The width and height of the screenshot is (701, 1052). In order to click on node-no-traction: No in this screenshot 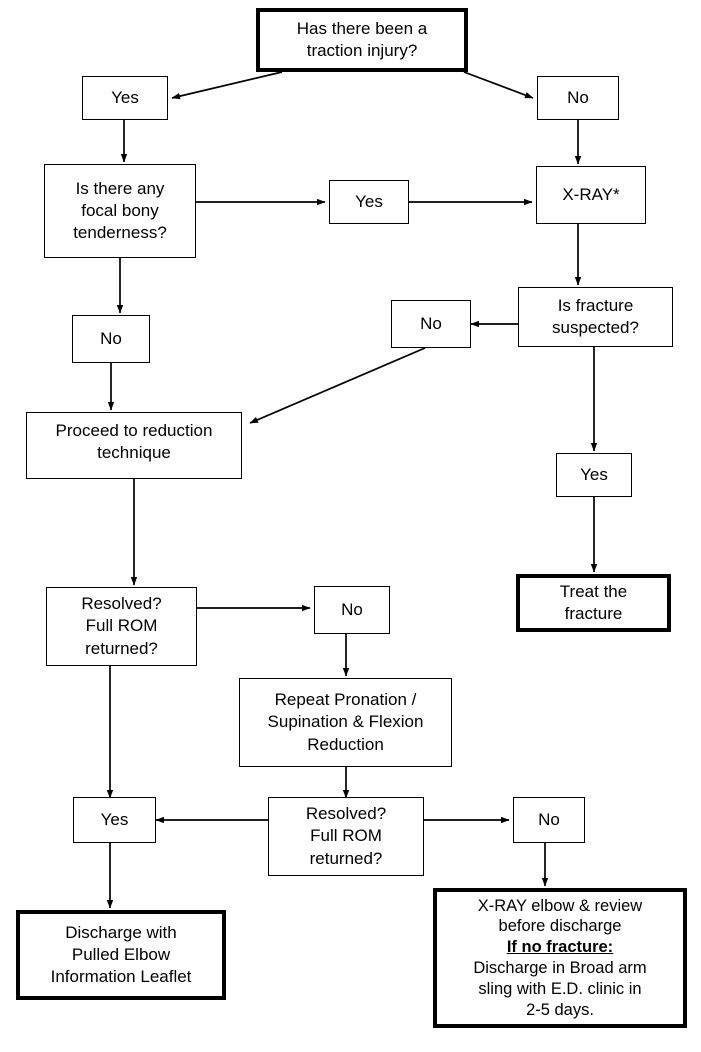, I will do `click(578, 98)`.